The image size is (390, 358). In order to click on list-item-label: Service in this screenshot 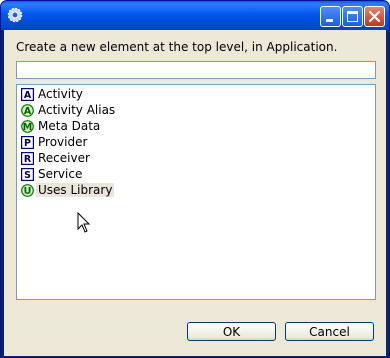, I will do `click(60, 174)`.